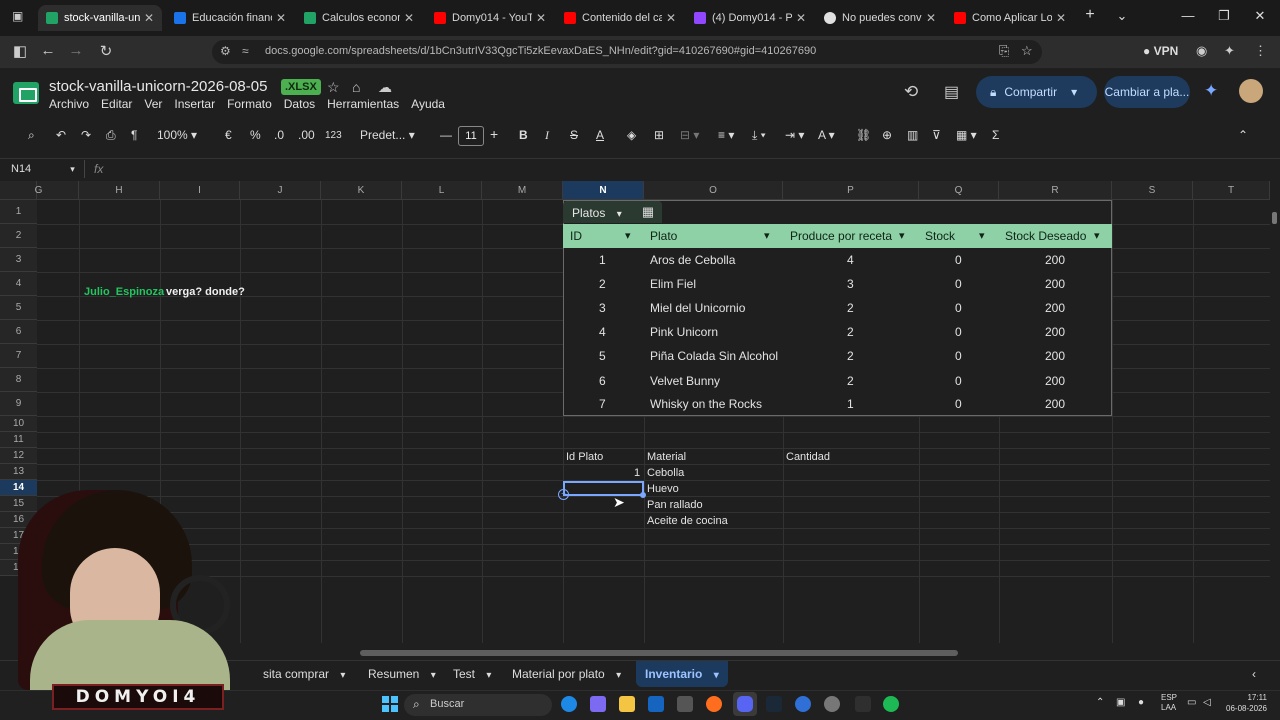  What do you see at coordinates (1254, 674) in the screenshot?
I see `scroll-tabs-left-icon: ‹` at bounding box center [1254, 674].